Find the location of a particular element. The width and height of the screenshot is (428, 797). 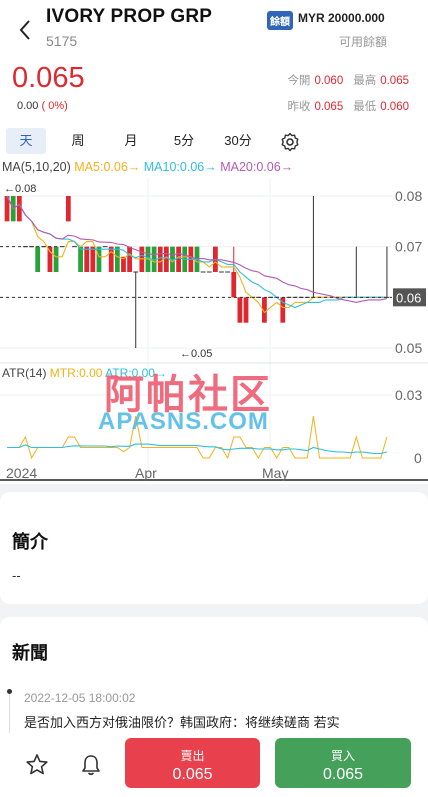

news-item-title: 是否加入西方对俄油限价？韩国政府：将继续磋商 若实 is located at coordinates (182, 721).